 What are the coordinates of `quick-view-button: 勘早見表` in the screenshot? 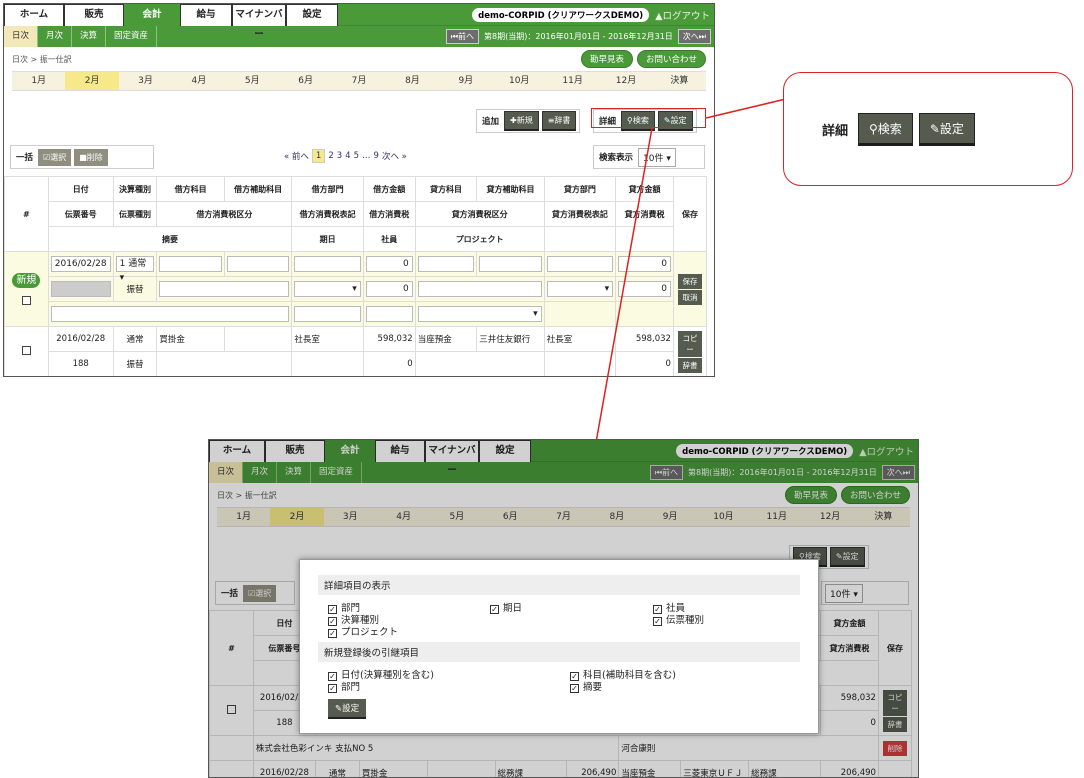 It's located at (606, 59).